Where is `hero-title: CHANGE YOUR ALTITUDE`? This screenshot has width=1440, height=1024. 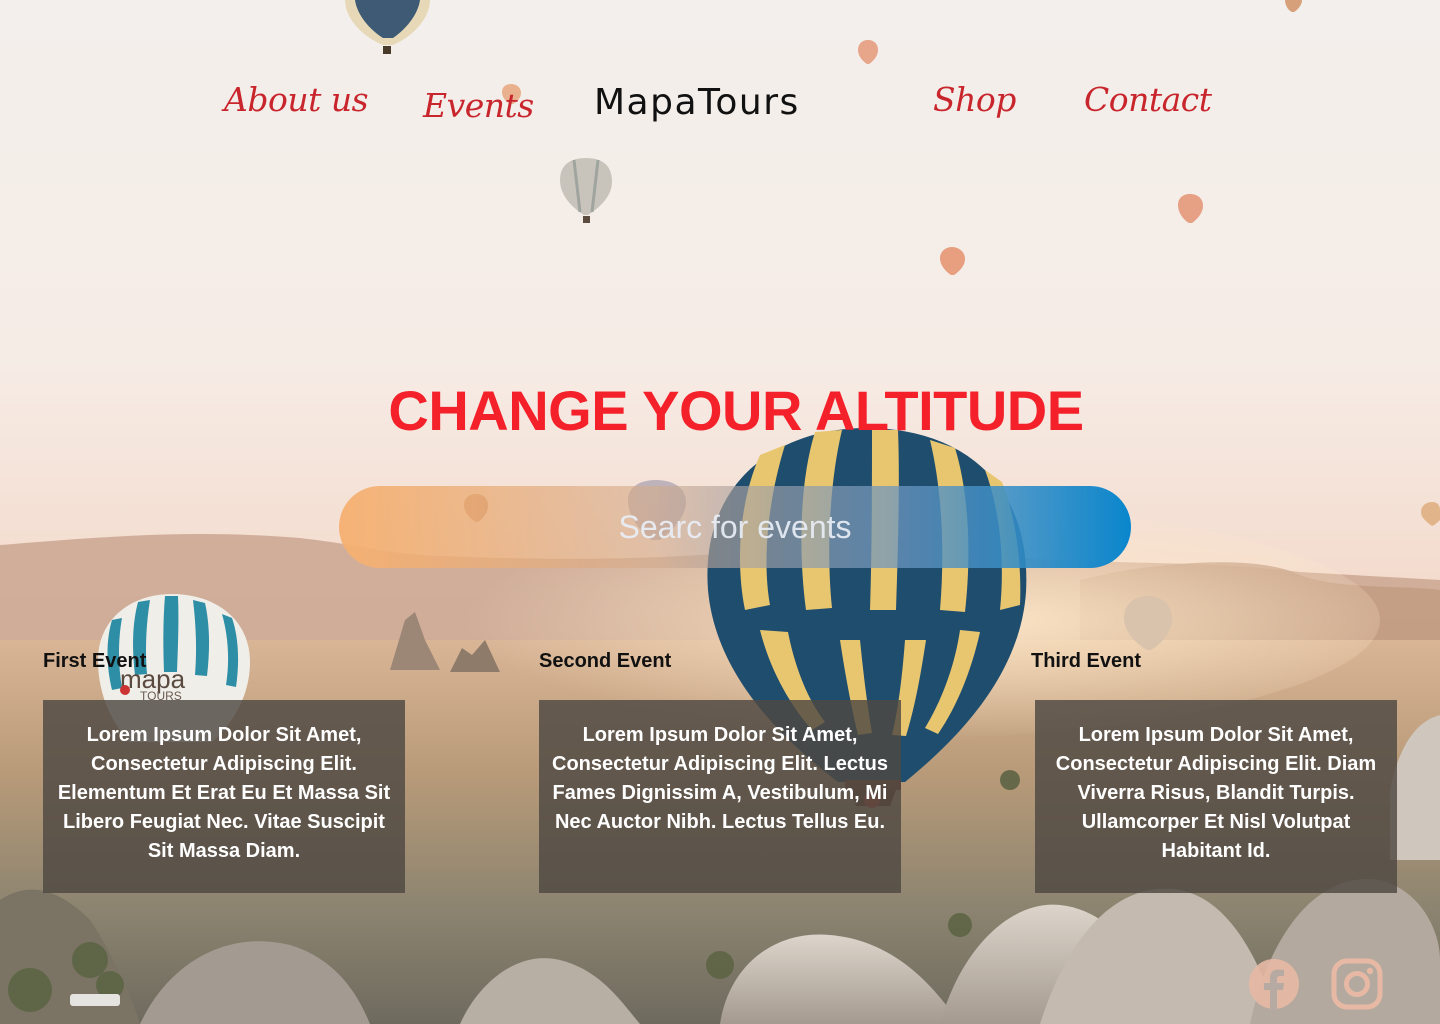 hero-title: CHANGE YOUR ALTITUDE is located at coordinates (736, 410).